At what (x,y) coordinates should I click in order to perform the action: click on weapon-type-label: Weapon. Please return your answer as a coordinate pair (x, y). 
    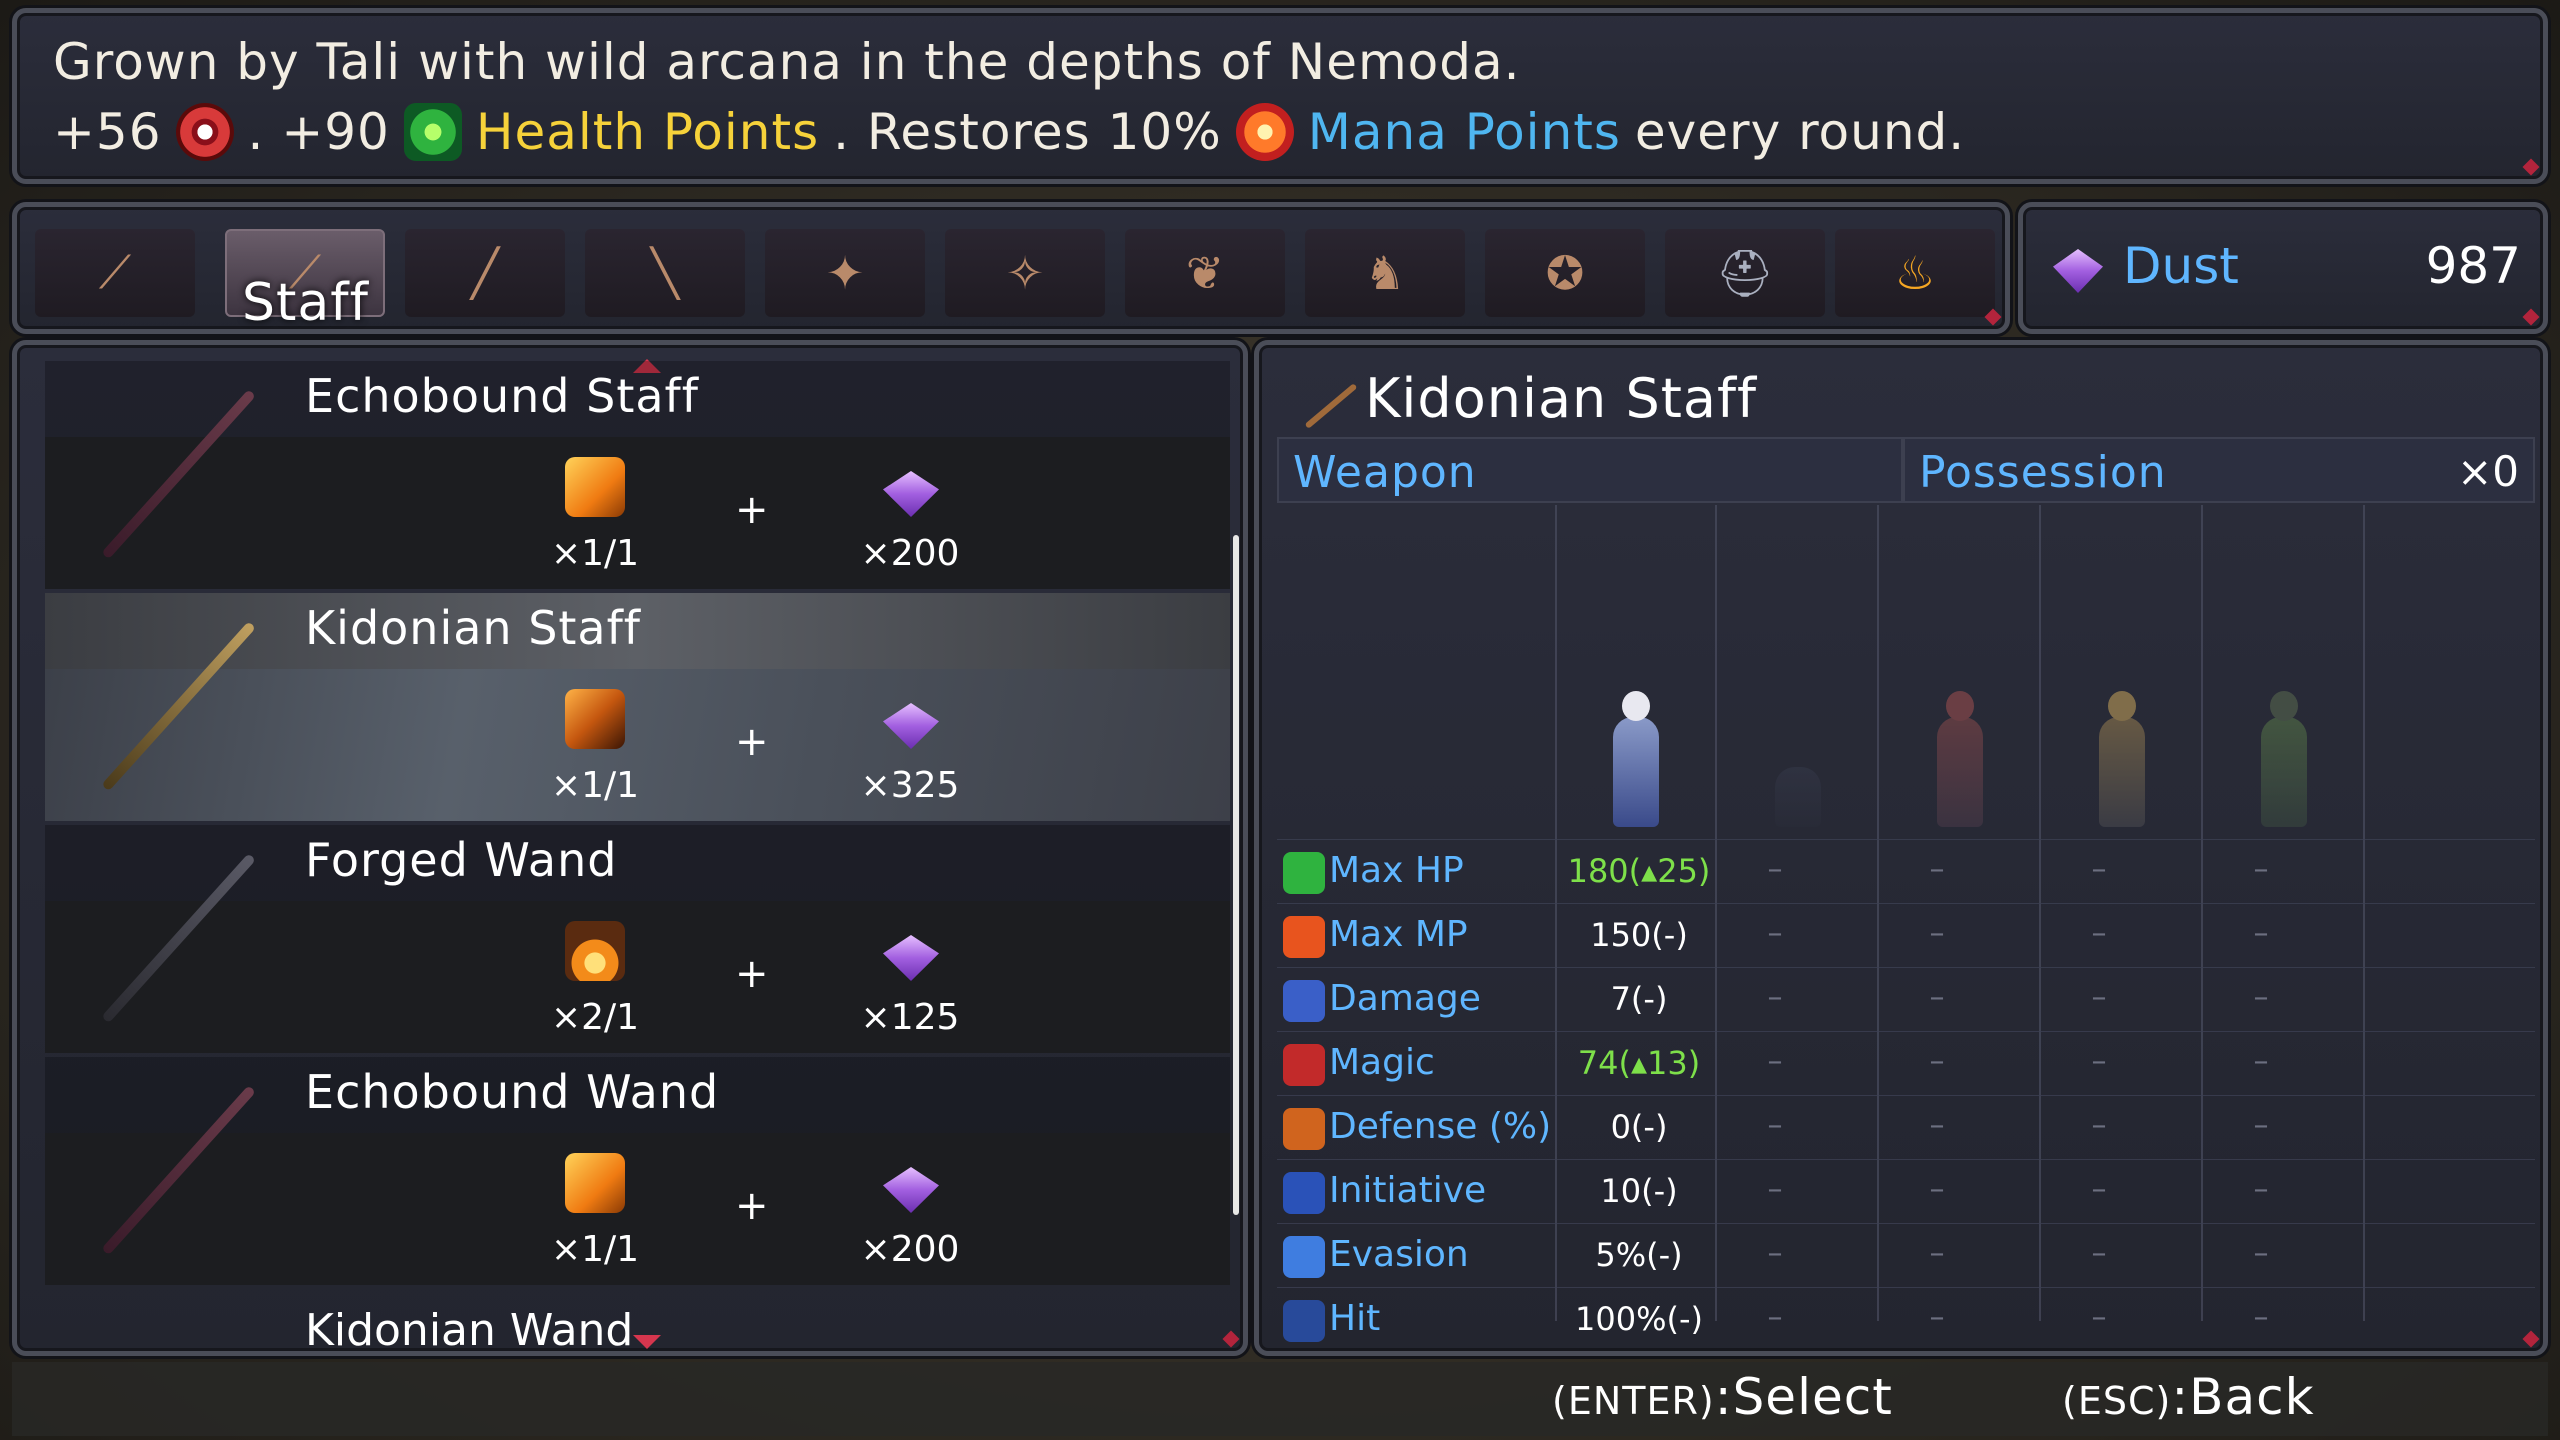
    Looking at the image, I should click on (1385, 472).